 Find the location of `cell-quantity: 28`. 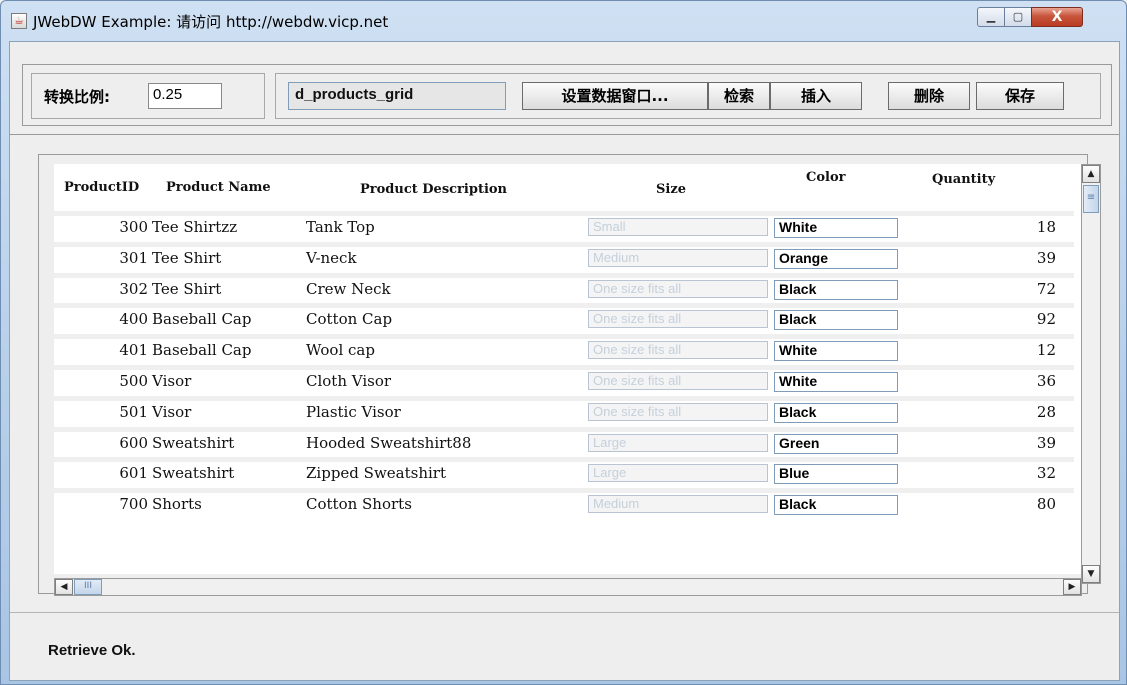

cell-quantity: 28 is located at coordinates (1026, 412).